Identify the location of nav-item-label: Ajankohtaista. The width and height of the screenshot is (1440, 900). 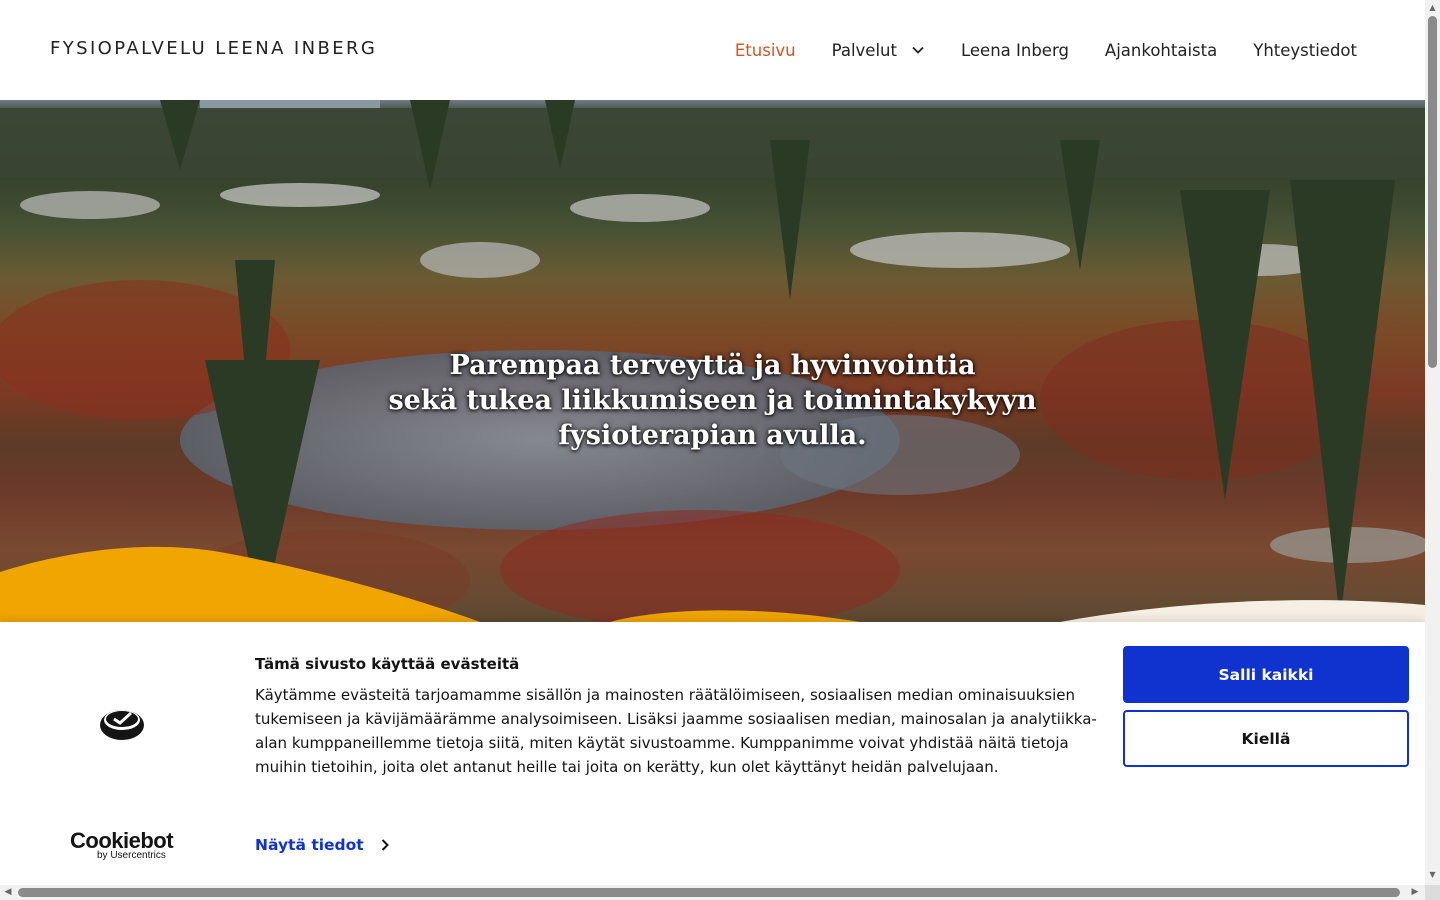
(1161, 50).